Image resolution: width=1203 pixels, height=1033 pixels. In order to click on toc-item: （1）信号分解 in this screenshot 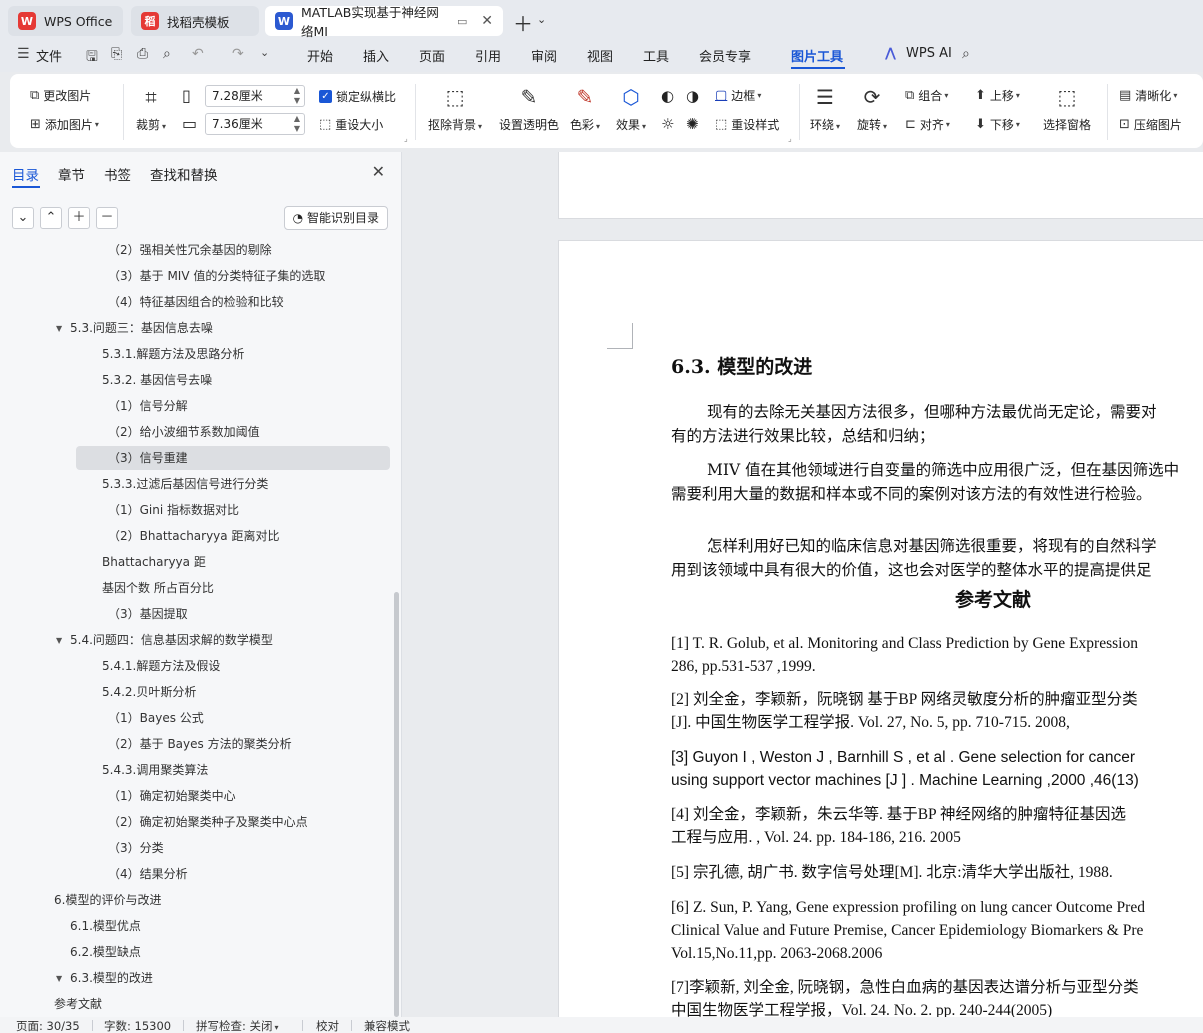, I will do `click(148, 406)`.